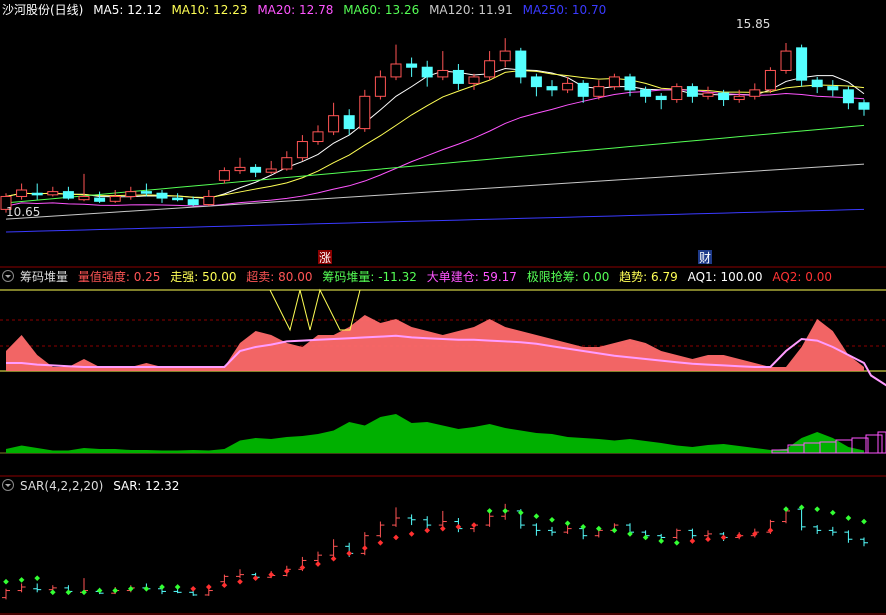 Image resolution: width=886 pixels, height=615 pixels. I want to click on p2-item: 超卖: 80.00, so click(279, 277).